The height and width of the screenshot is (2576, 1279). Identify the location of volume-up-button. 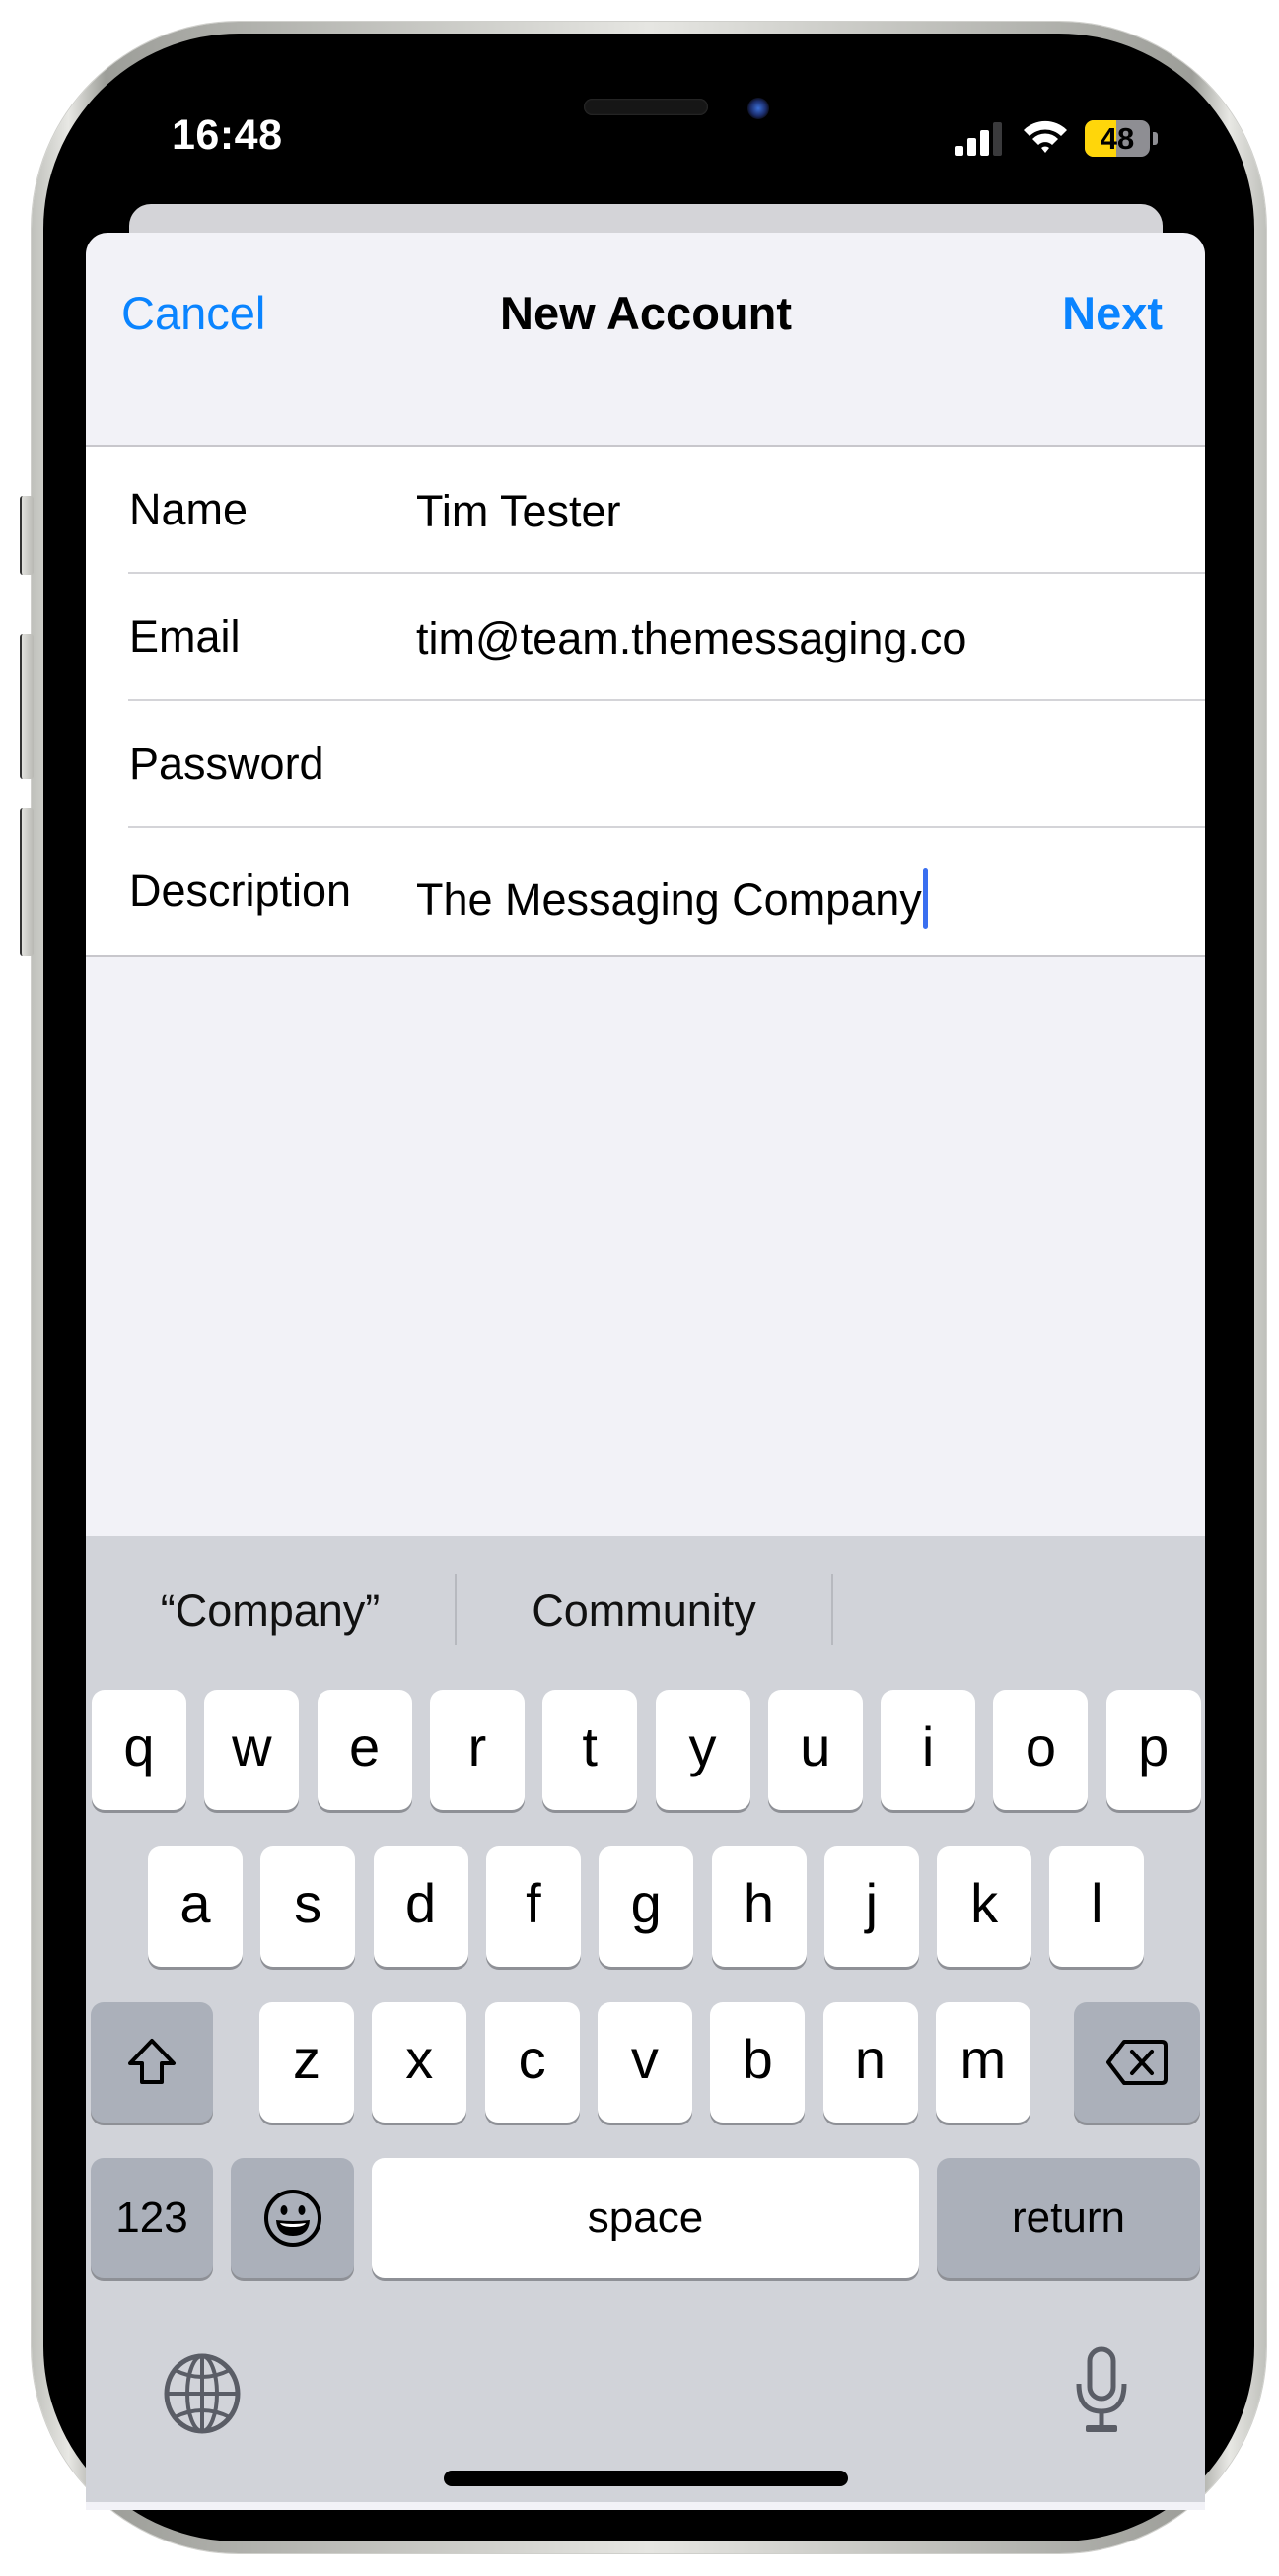
(27, 707).